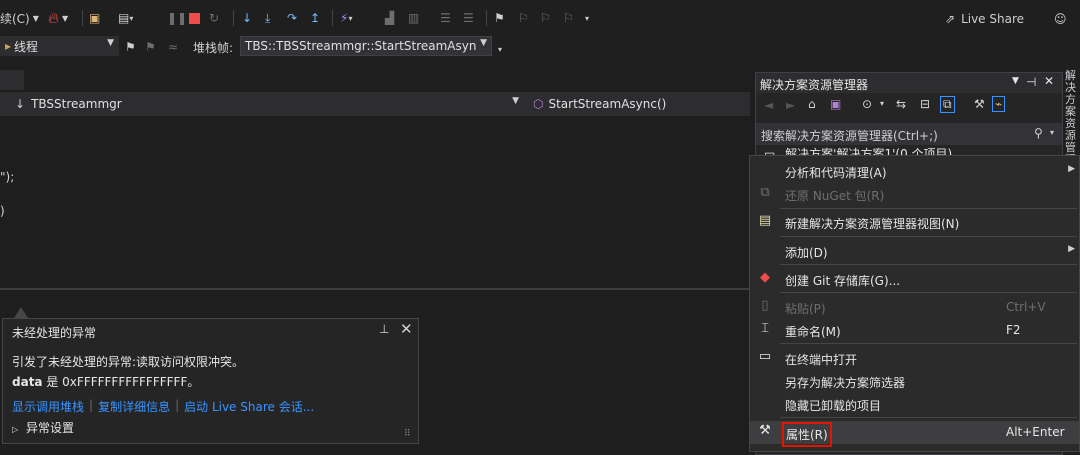 The width and height of the screenshot is (1080, 455). Describe the element at coordinates (914, 330) in the screenshot. I see `menu-item-rename: ⌶ 重命名(M) F2` at that location.